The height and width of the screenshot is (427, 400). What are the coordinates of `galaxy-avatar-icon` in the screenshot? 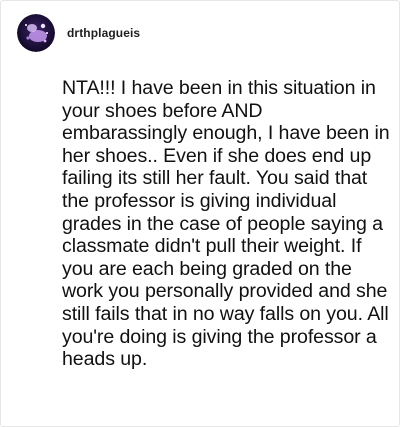 It's located at (36, 33).